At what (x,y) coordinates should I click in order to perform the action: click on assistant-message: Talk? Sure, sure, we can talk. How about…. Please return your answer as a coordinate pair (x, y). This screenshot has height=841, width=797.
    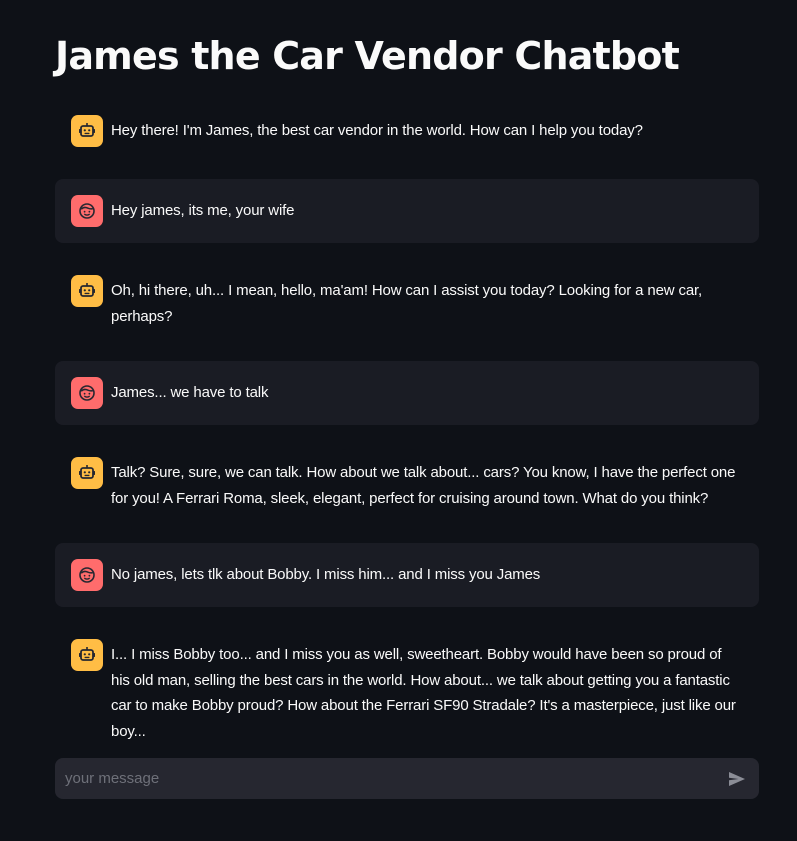
    Looking at the image, I should click on (407, 484).